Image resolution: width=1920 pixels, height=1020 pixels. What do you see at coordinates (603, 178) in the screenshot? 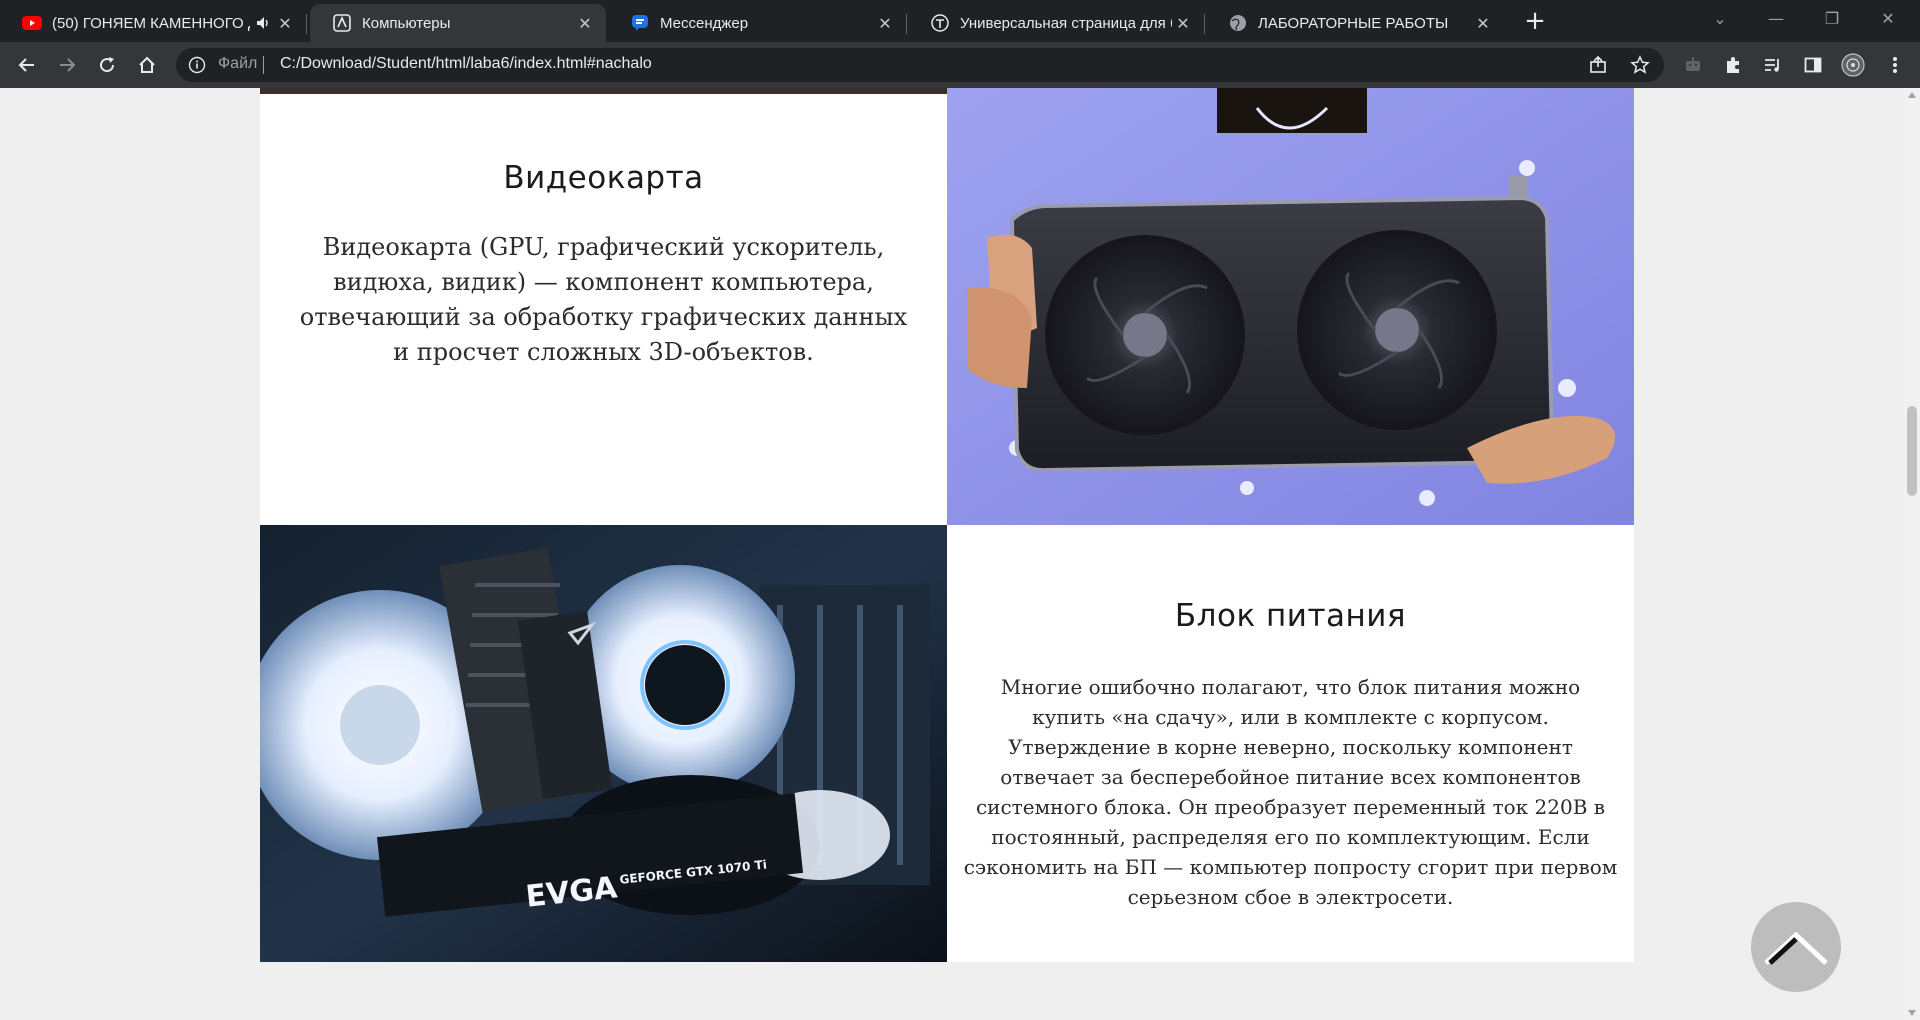
I see `gpu-title: Видеокарта` at bounding box center [603, 178].